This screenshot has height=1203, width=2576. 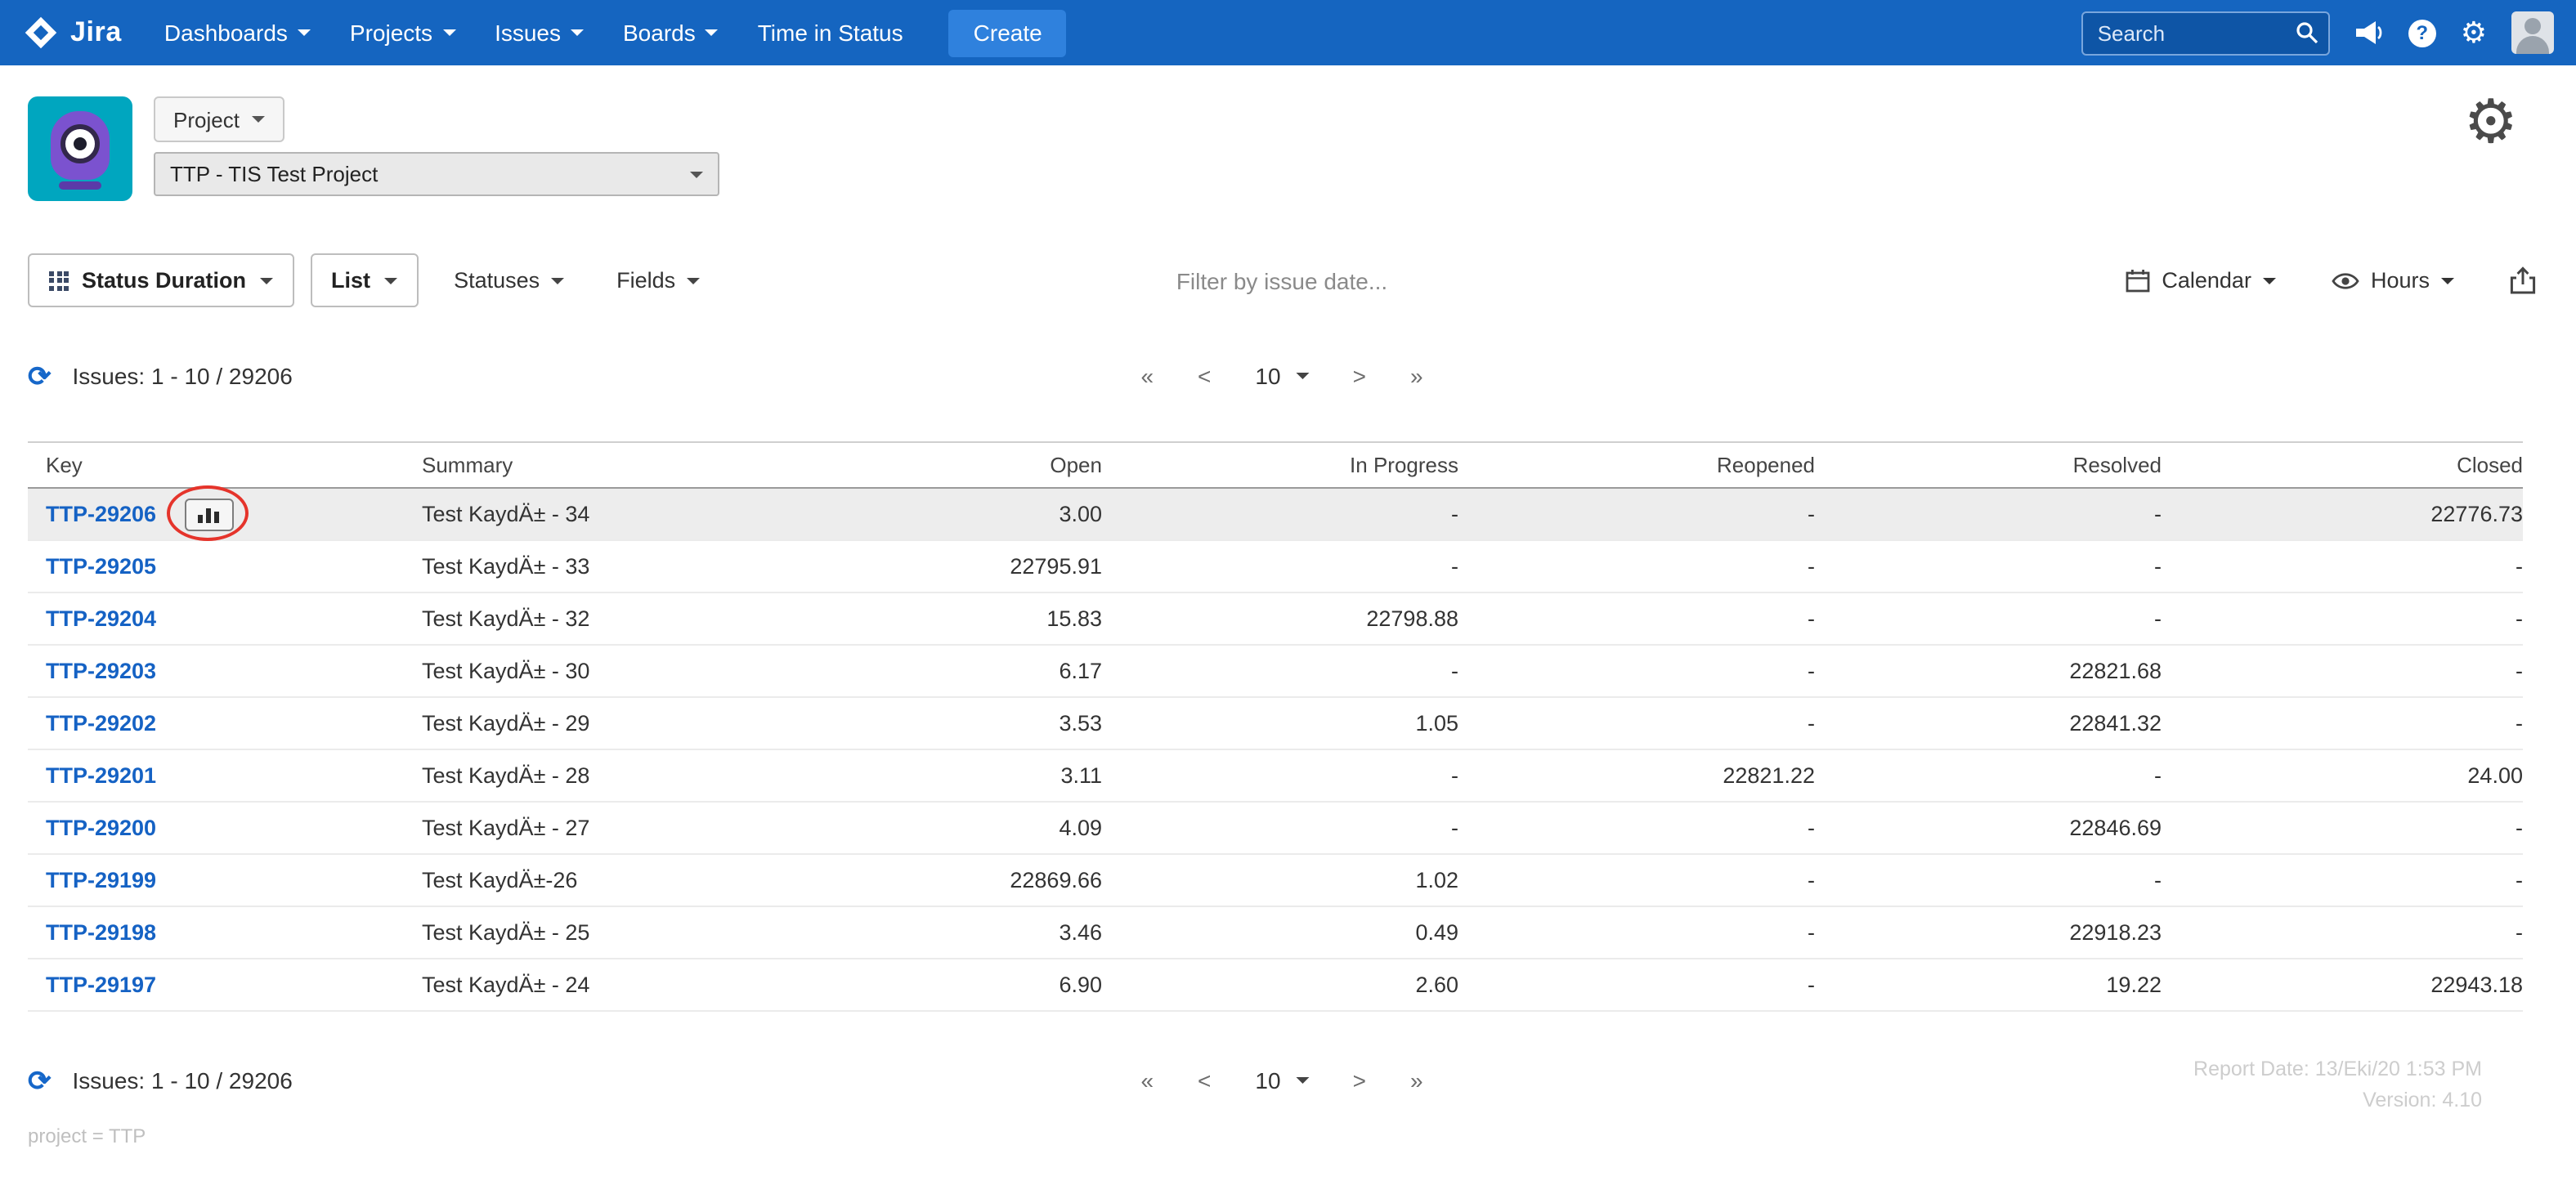 I want to click on status-duration-dropdown: Status Duration, so click(x=161, y=280).